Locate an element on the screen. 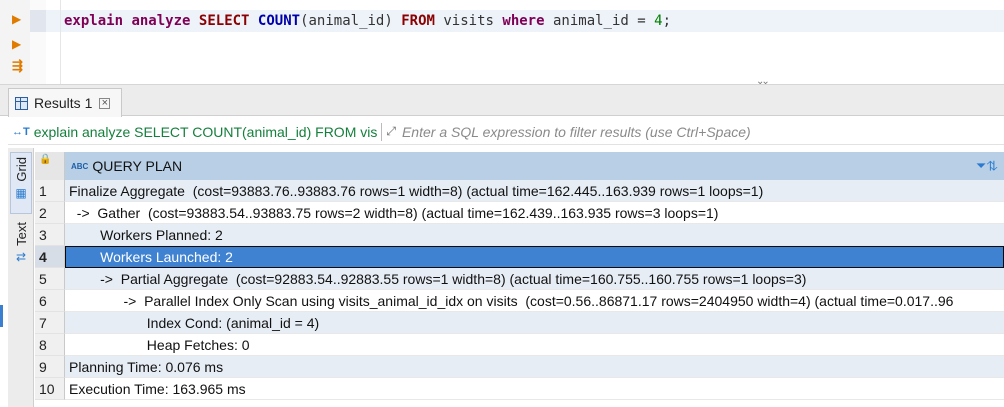  sql-token: 4 is located at coordinates (658, 21).